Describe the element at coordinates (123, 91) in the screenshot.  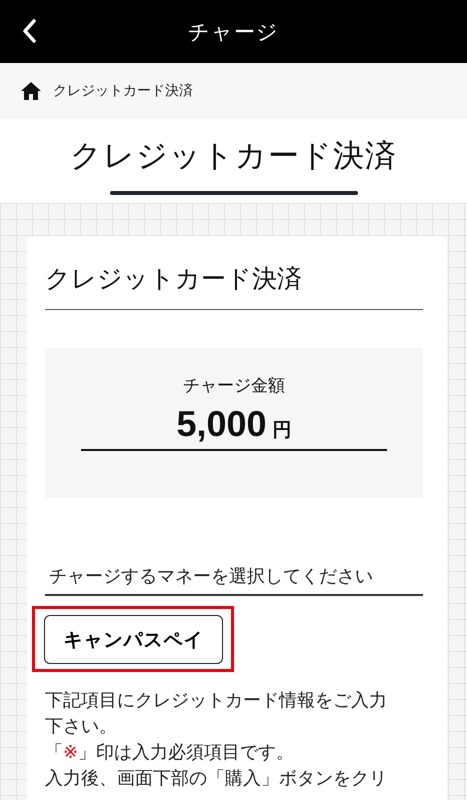
I see `breadcrumb-link: クレジットカード決済` at that location.